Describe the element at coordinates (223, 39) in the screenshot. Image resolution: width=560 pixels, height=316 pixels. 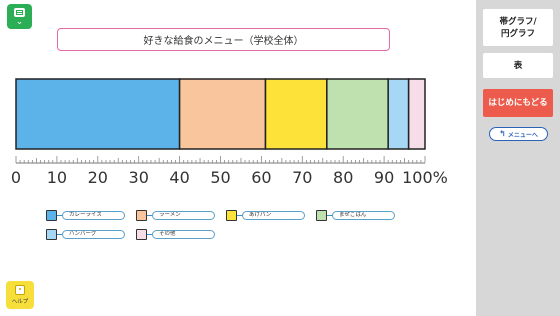
I see `graph-title: 好きな給食のメニュー（学校全体）` at that location.